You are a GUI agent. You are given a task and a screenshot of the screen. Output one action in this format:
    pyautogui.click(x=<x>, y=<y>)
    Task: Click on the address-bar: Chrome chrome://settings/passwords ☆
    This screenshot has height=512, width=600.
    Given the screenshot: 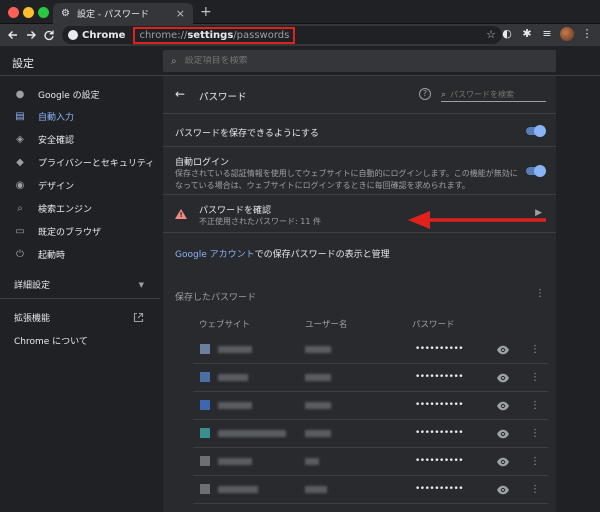 What is the action you would take?
    pyautogui.click(x=282, y=35)
    